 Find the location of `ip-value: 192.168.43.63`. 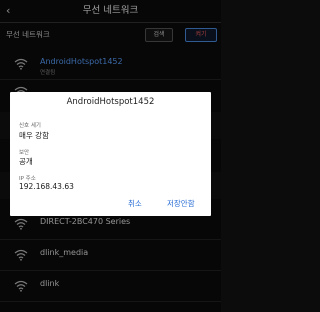

ip-value: 192.168.43.63 is located at coordinates (46, 186).